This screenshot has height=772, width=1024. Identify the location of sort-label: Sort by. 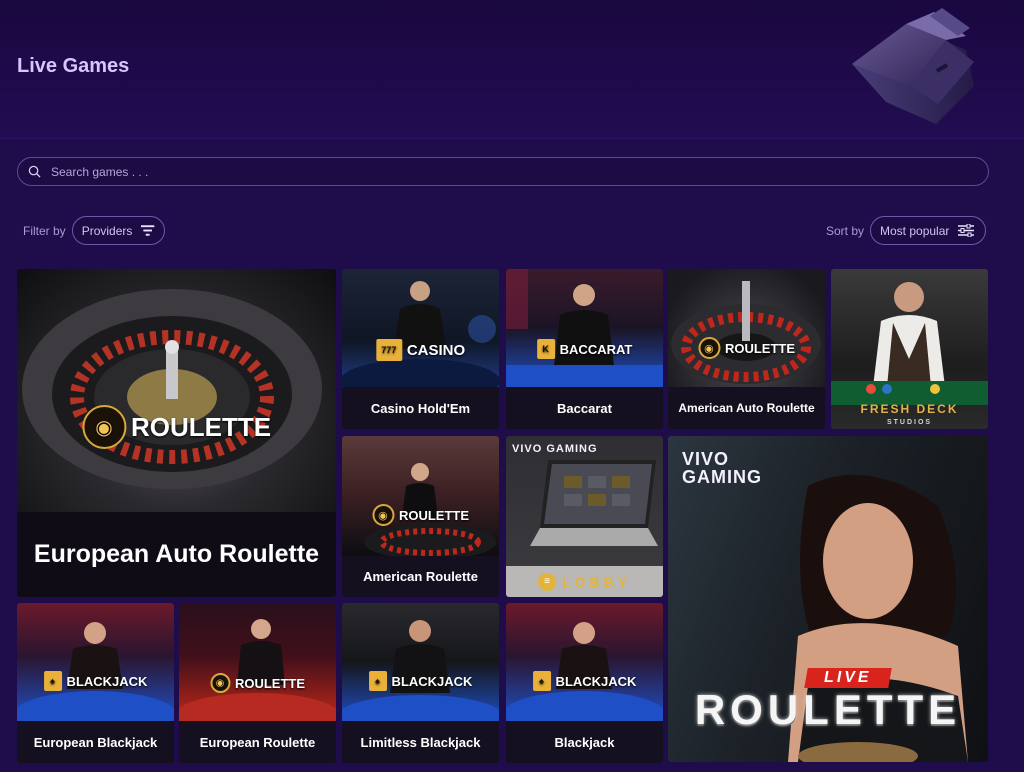
(845, 230).